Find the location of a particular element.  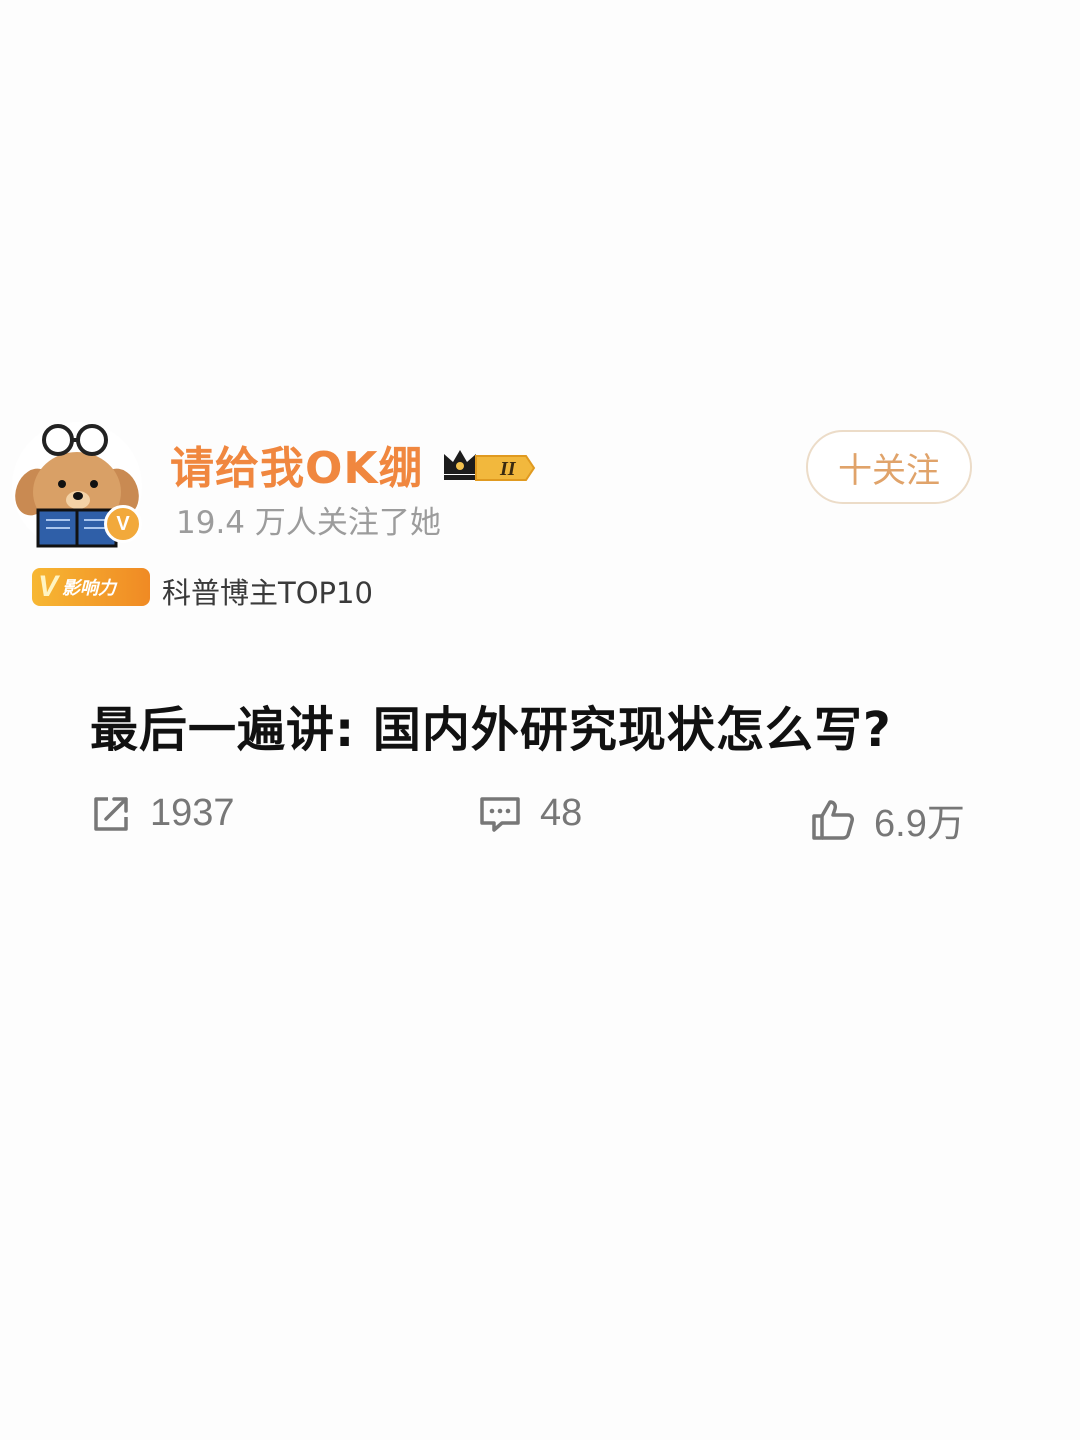

follower-count: 19.4 万人关注了她 is located at coordinates (308, 523).